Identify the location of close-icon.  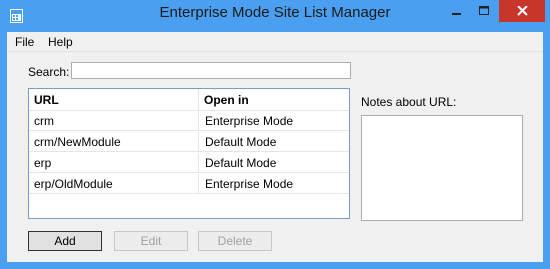
(522, 11).